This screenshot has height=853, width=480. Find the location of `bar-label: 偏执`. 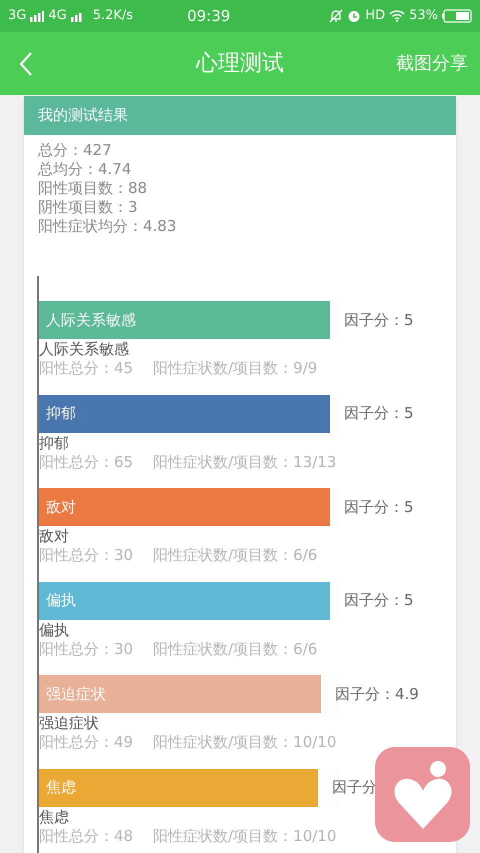

bar-label: 偏执 is located at coordinates (61, 601).